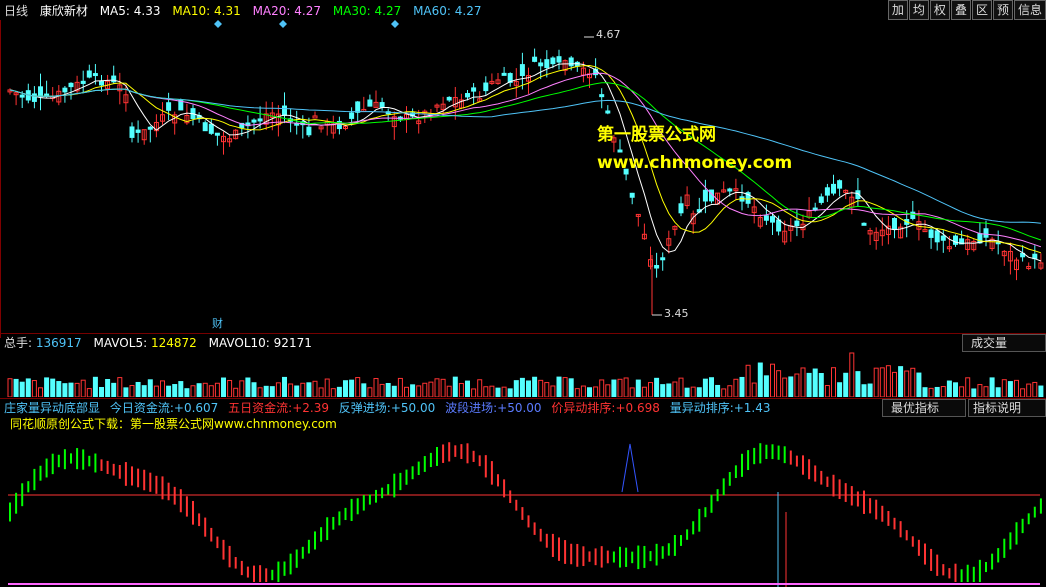 The height and width of the screenshot is (587, 1046). Describe the element at coordinates (960, 10) in the screenshot. I see `toolbar-overlay-button: 叠` at that location.